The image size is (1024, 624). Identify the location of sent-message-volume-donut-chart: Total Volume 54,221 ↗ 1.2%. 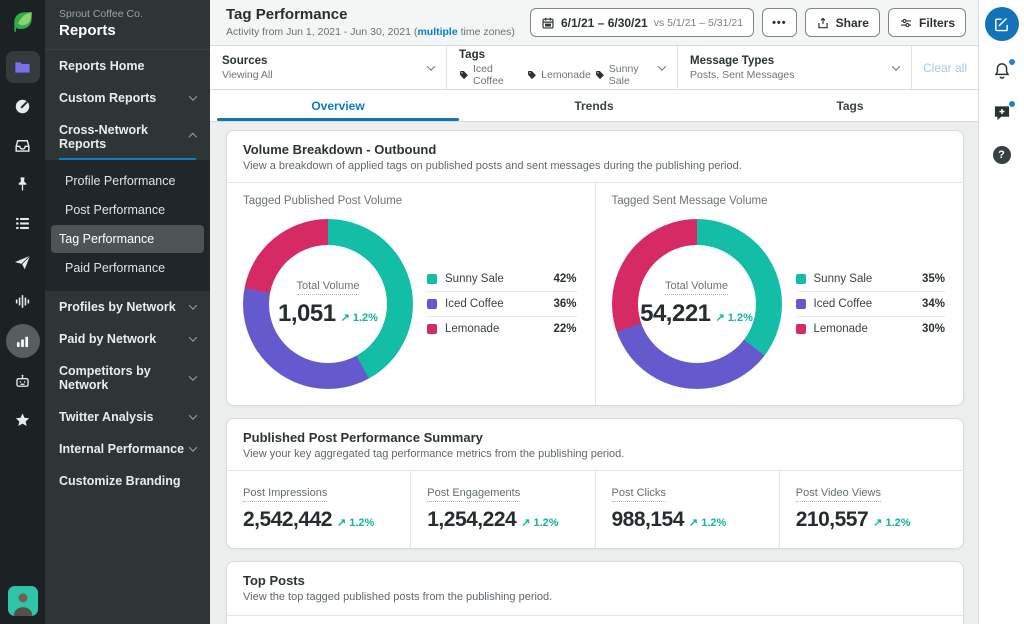
(696, 304).